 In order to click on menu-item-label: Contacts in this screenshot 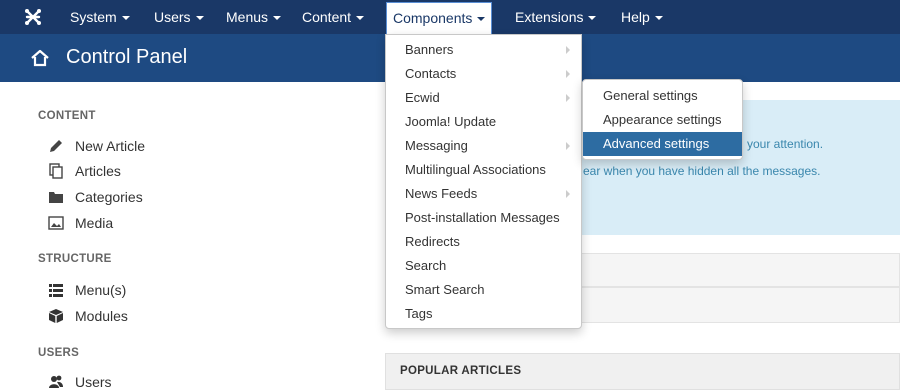, I will do `click(431, 73)`.